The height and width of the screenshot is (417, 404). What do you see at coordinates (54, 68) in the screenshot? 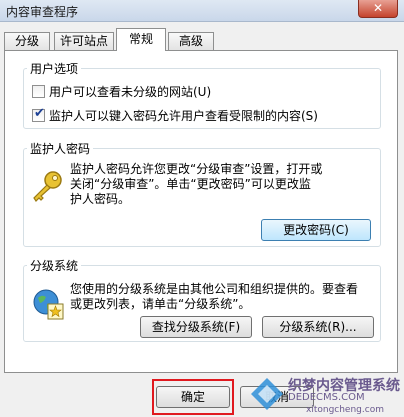
I see `user-options-title: 用户选项` at bounding box center [54, 68].